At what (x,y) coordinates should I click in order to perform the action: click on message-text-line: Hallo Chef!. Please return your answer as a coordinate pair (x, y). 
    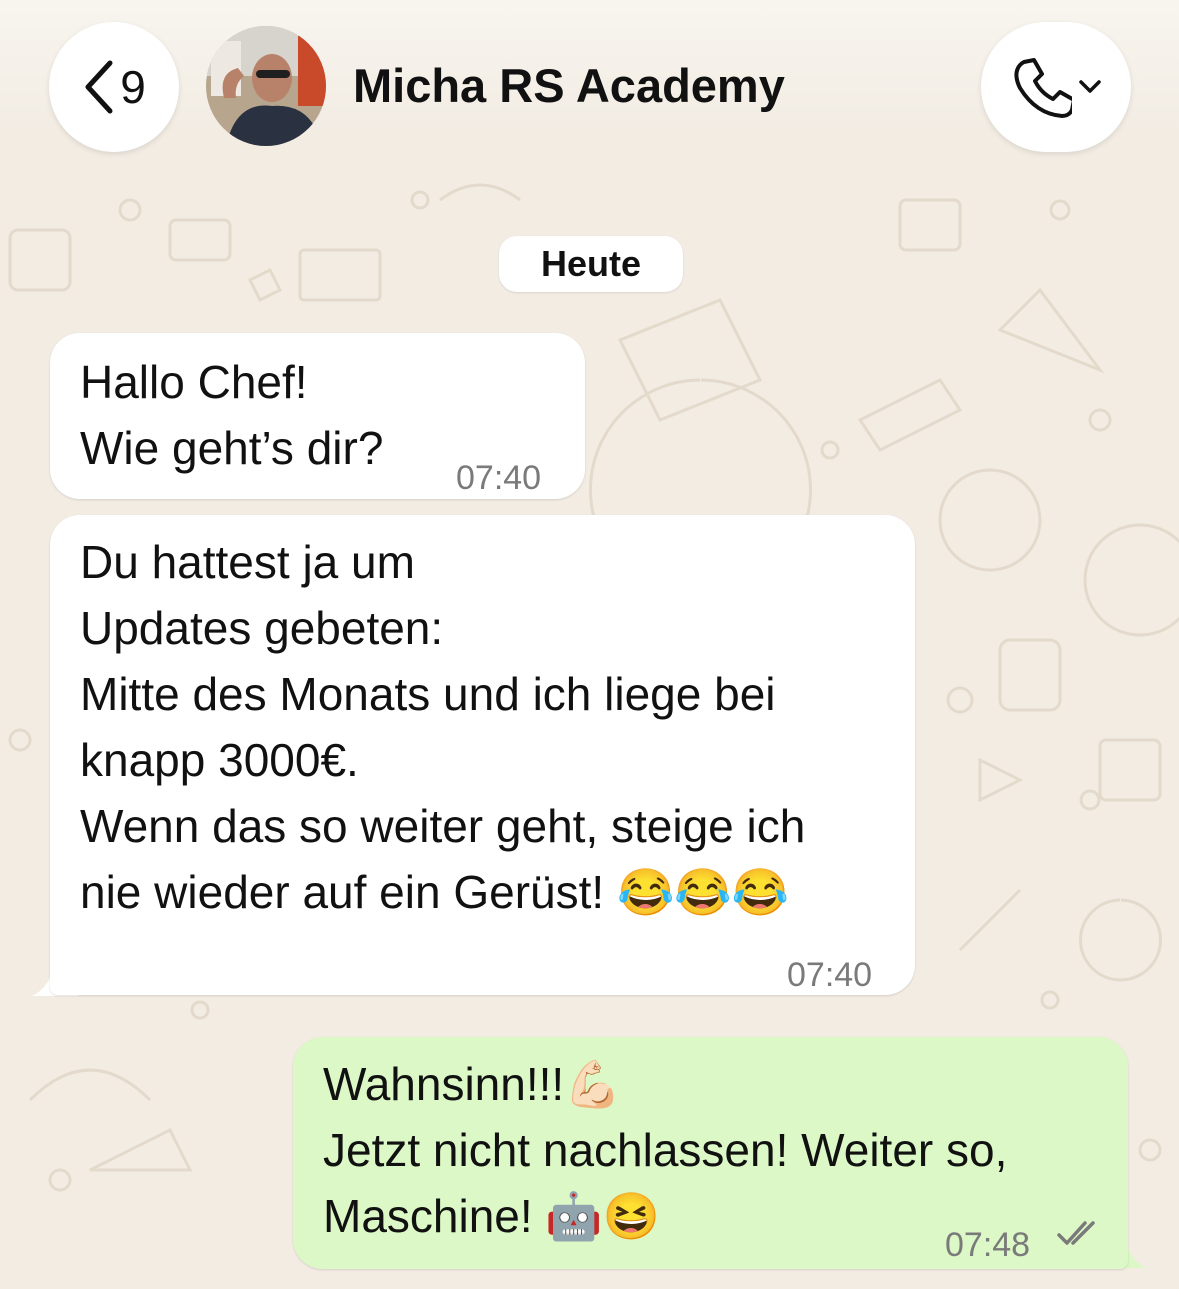
    Looking at the image, I should click on (194, 382).